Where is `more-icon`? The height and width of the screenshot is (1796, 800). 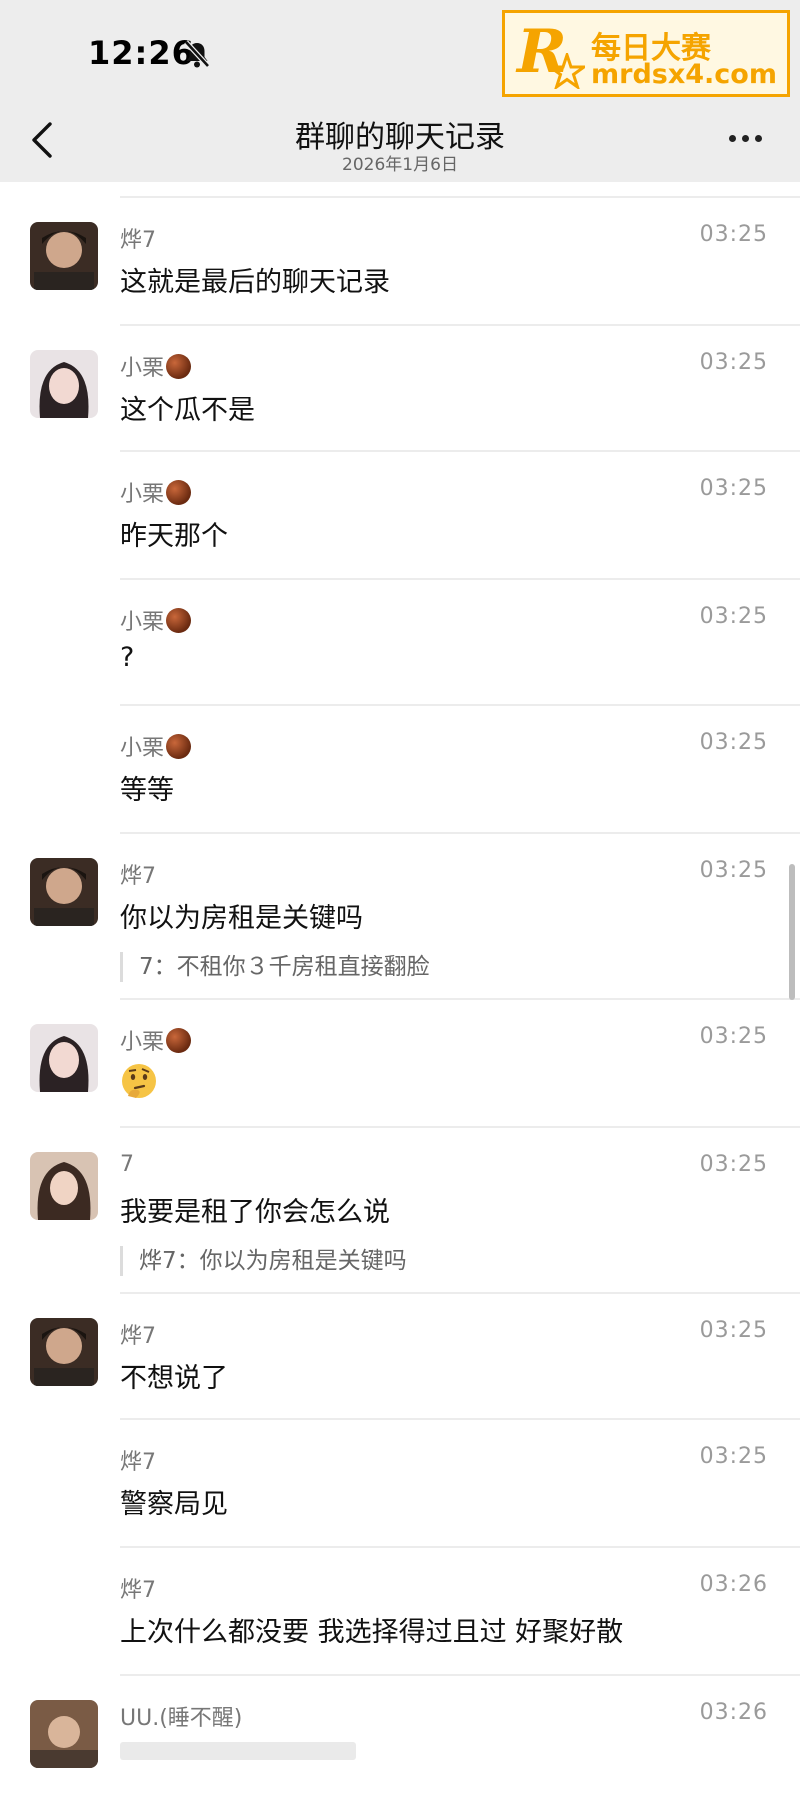 more-icon is located at coordinates (749, 139).